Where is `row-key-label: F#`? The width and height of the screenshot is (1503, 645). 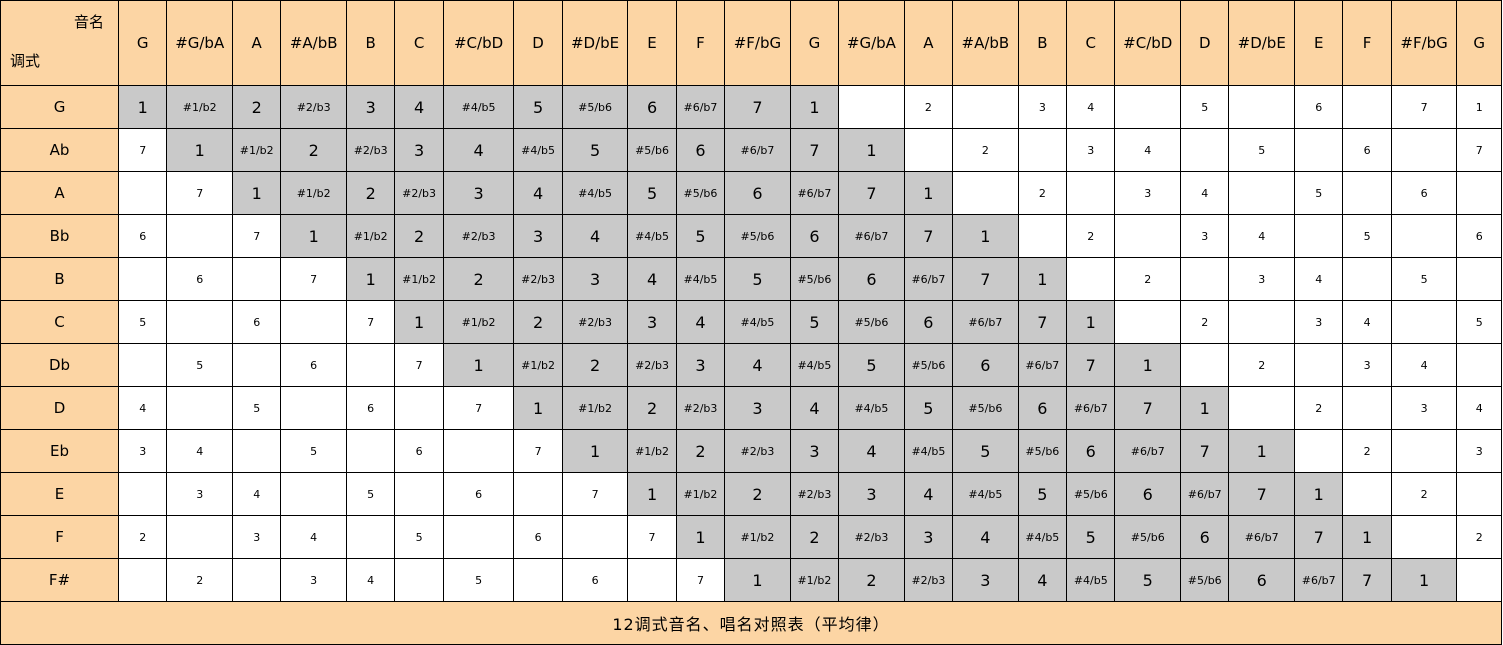 row-key-label: F# is located at coordinates (60, 580).